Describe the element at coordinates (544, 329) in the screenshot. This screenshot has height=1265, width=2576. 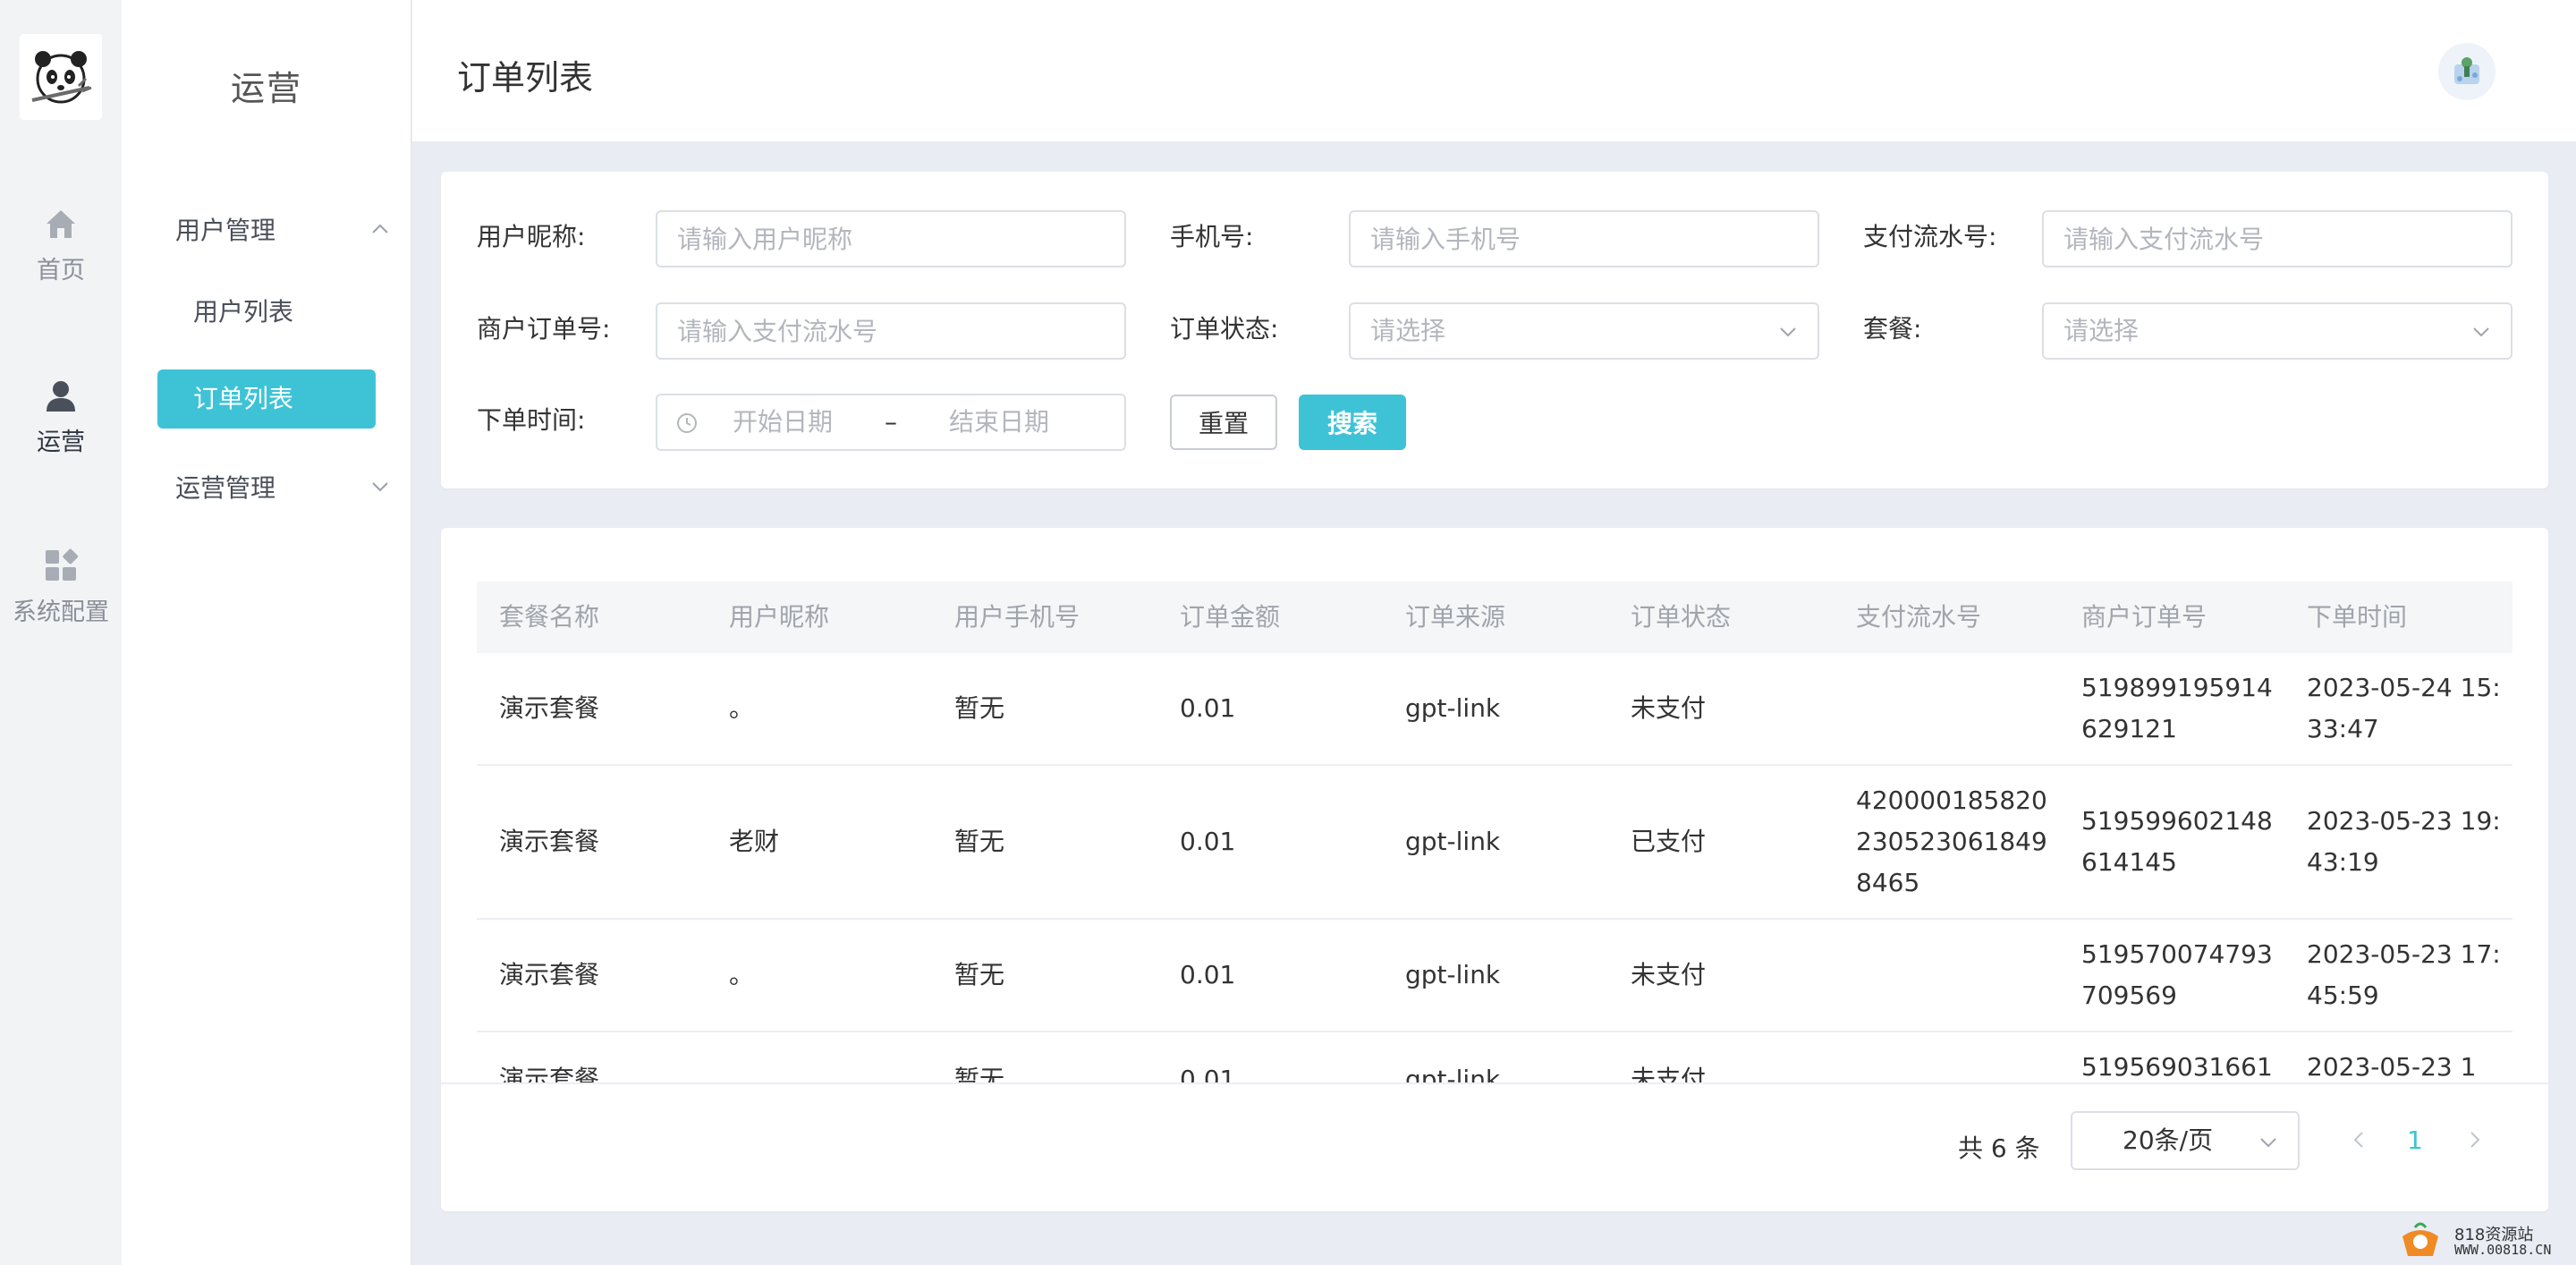
I see `merchant-order-label: 商户订单号:` at that location.